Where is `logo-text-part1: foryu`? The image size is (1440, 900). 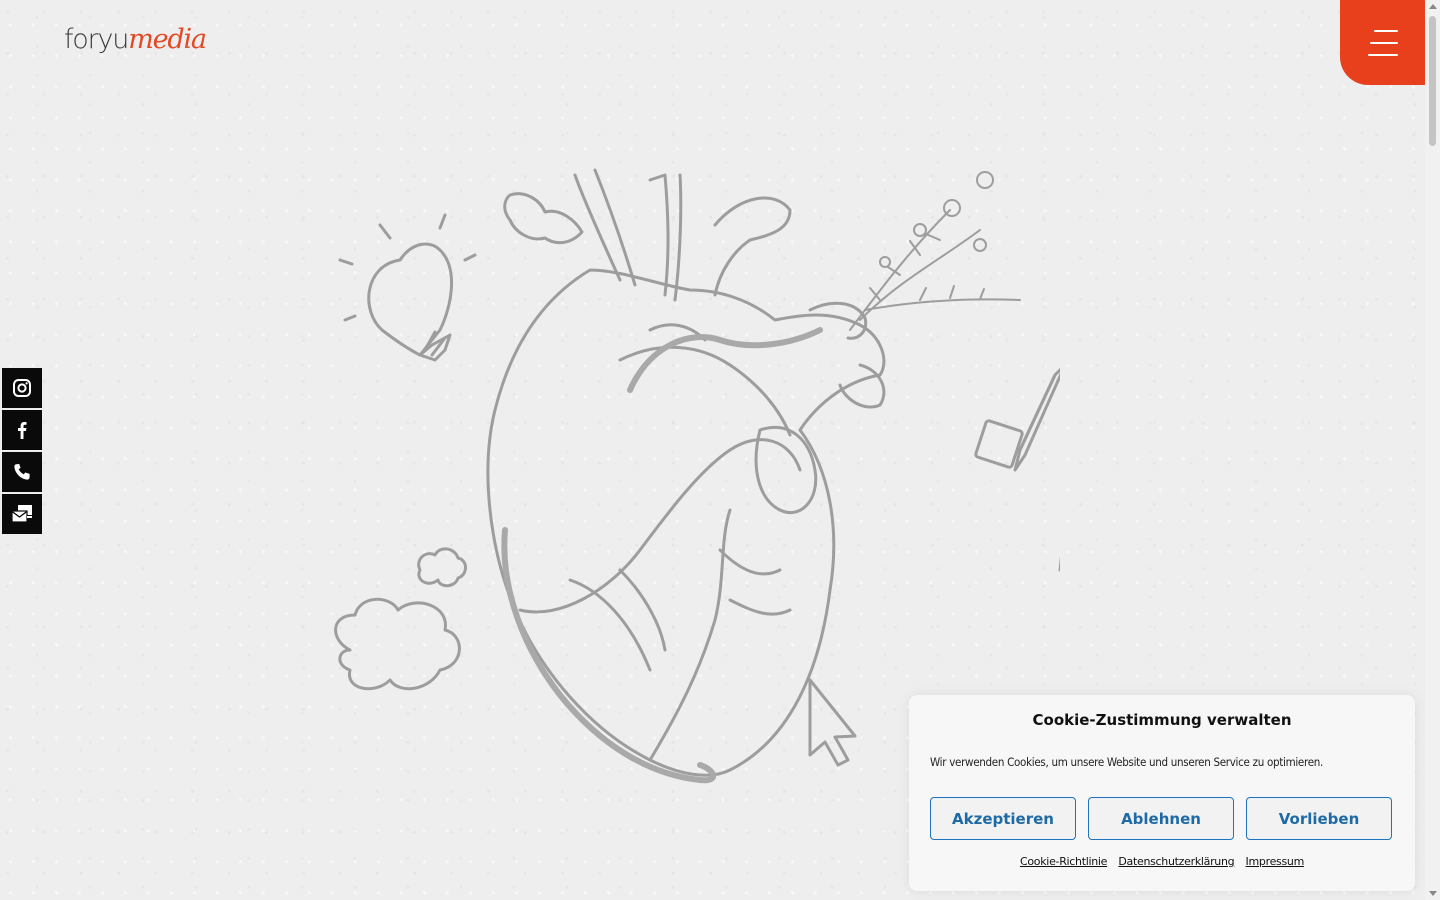 logo-text-part1: foryu is located at coordinates (96, 39).